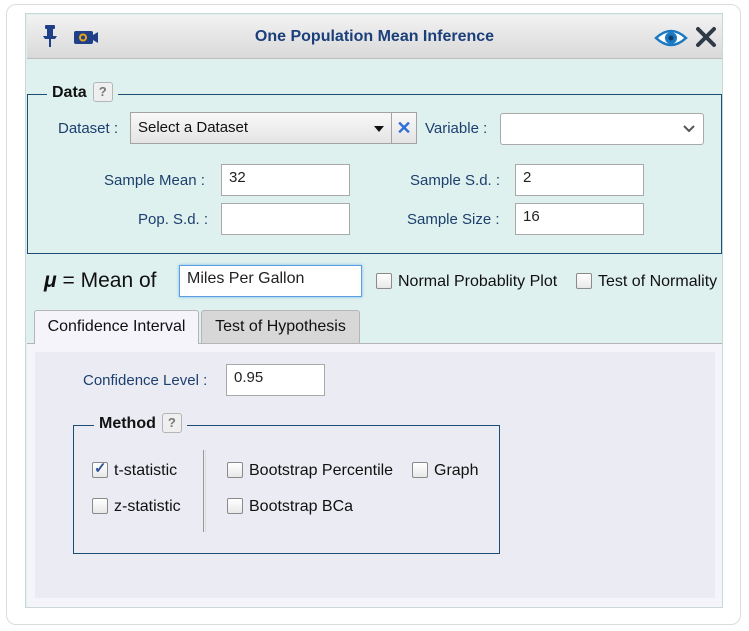  I want to click on sample-size-input: 16, so click(579, 219).